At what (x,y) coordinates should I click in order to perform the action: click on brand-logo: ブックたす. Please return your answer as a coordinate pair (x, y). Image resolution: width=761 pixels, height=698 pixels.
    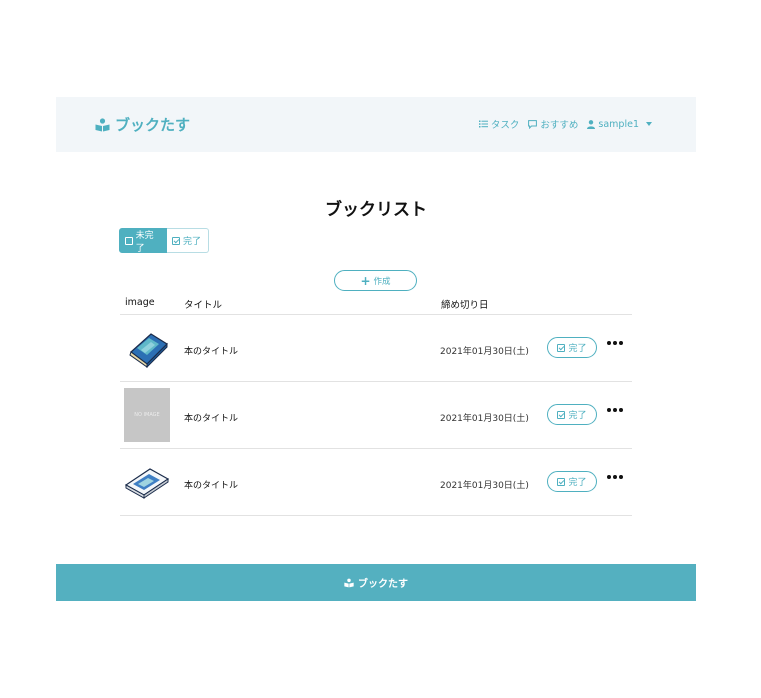
    Looking at the image, I should click on (142, 124).